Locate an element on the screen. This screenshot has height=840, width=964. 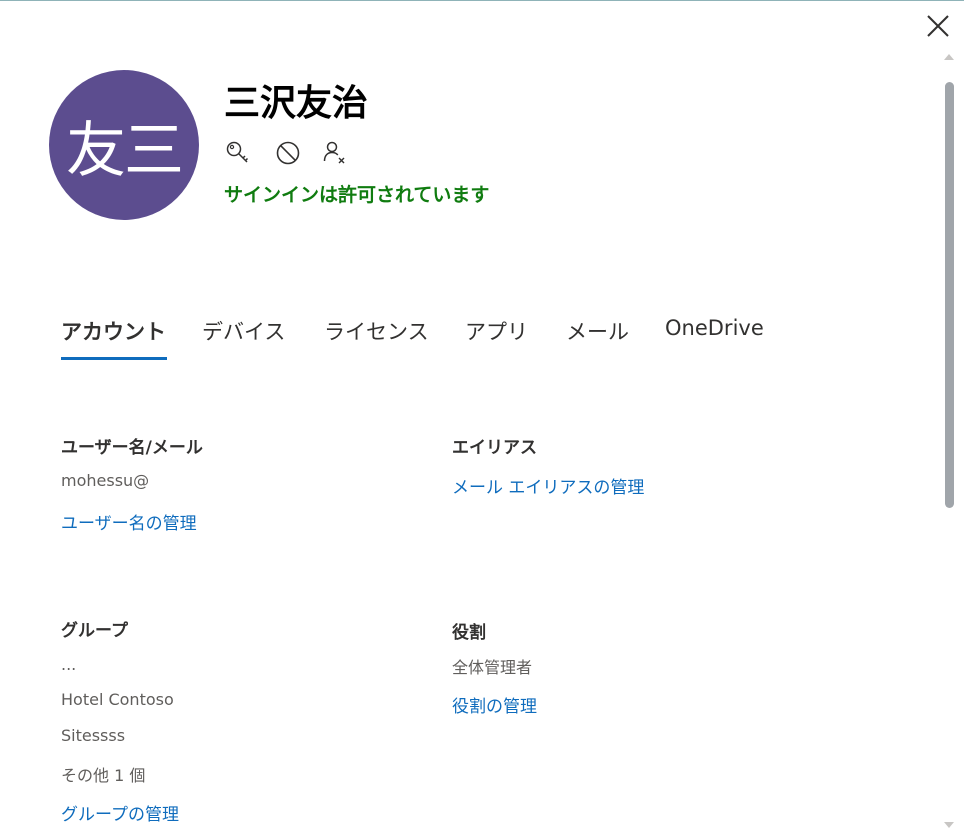
manage-groups-link: グループの管理 is located at coordinates (120, 812).